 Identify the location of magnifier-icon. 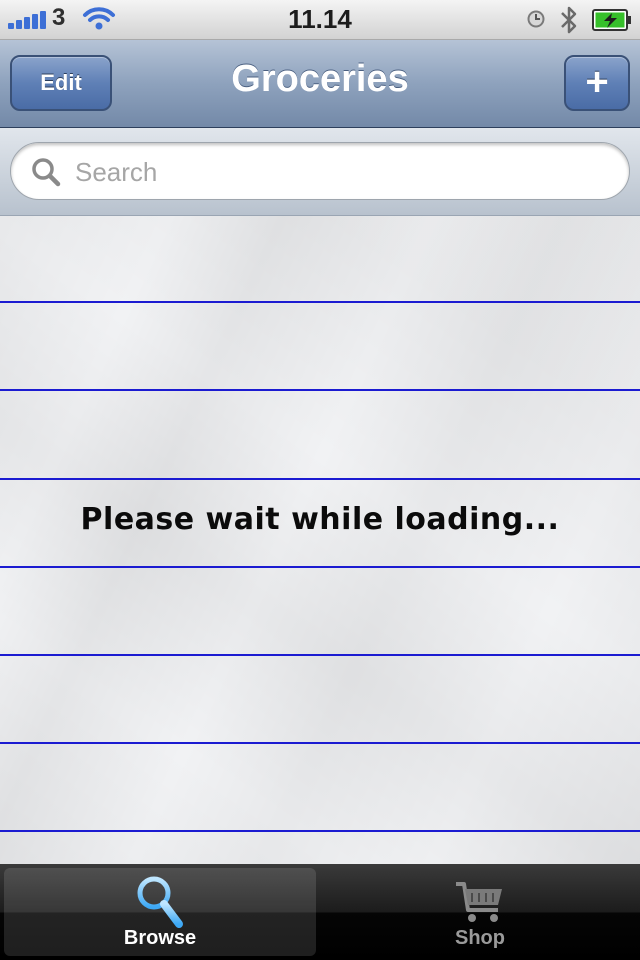
(160, 902).